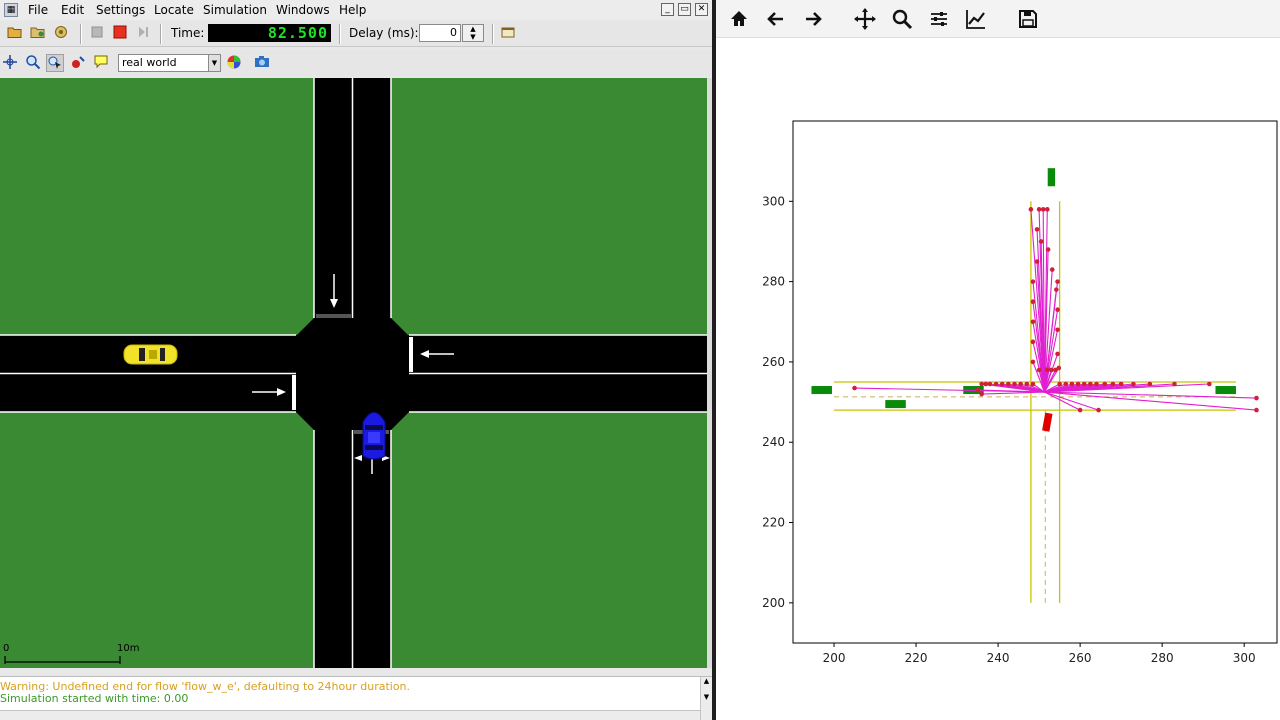 The width and height of the screenshot is (1280, 720). What do you see at coordinates (55, 63) in the screenshot?
I see `select-icon` at bounding box center [55, 63].